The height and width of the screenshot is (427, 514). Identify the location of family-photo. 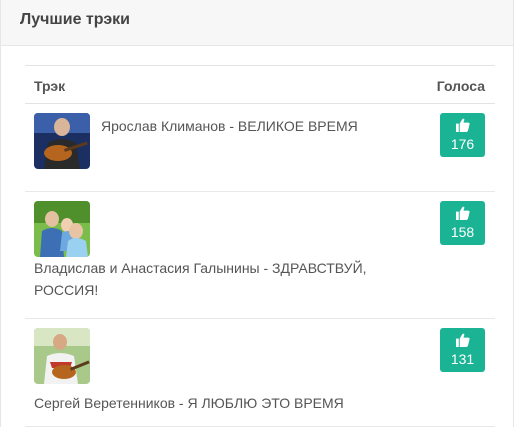
(62, 229).